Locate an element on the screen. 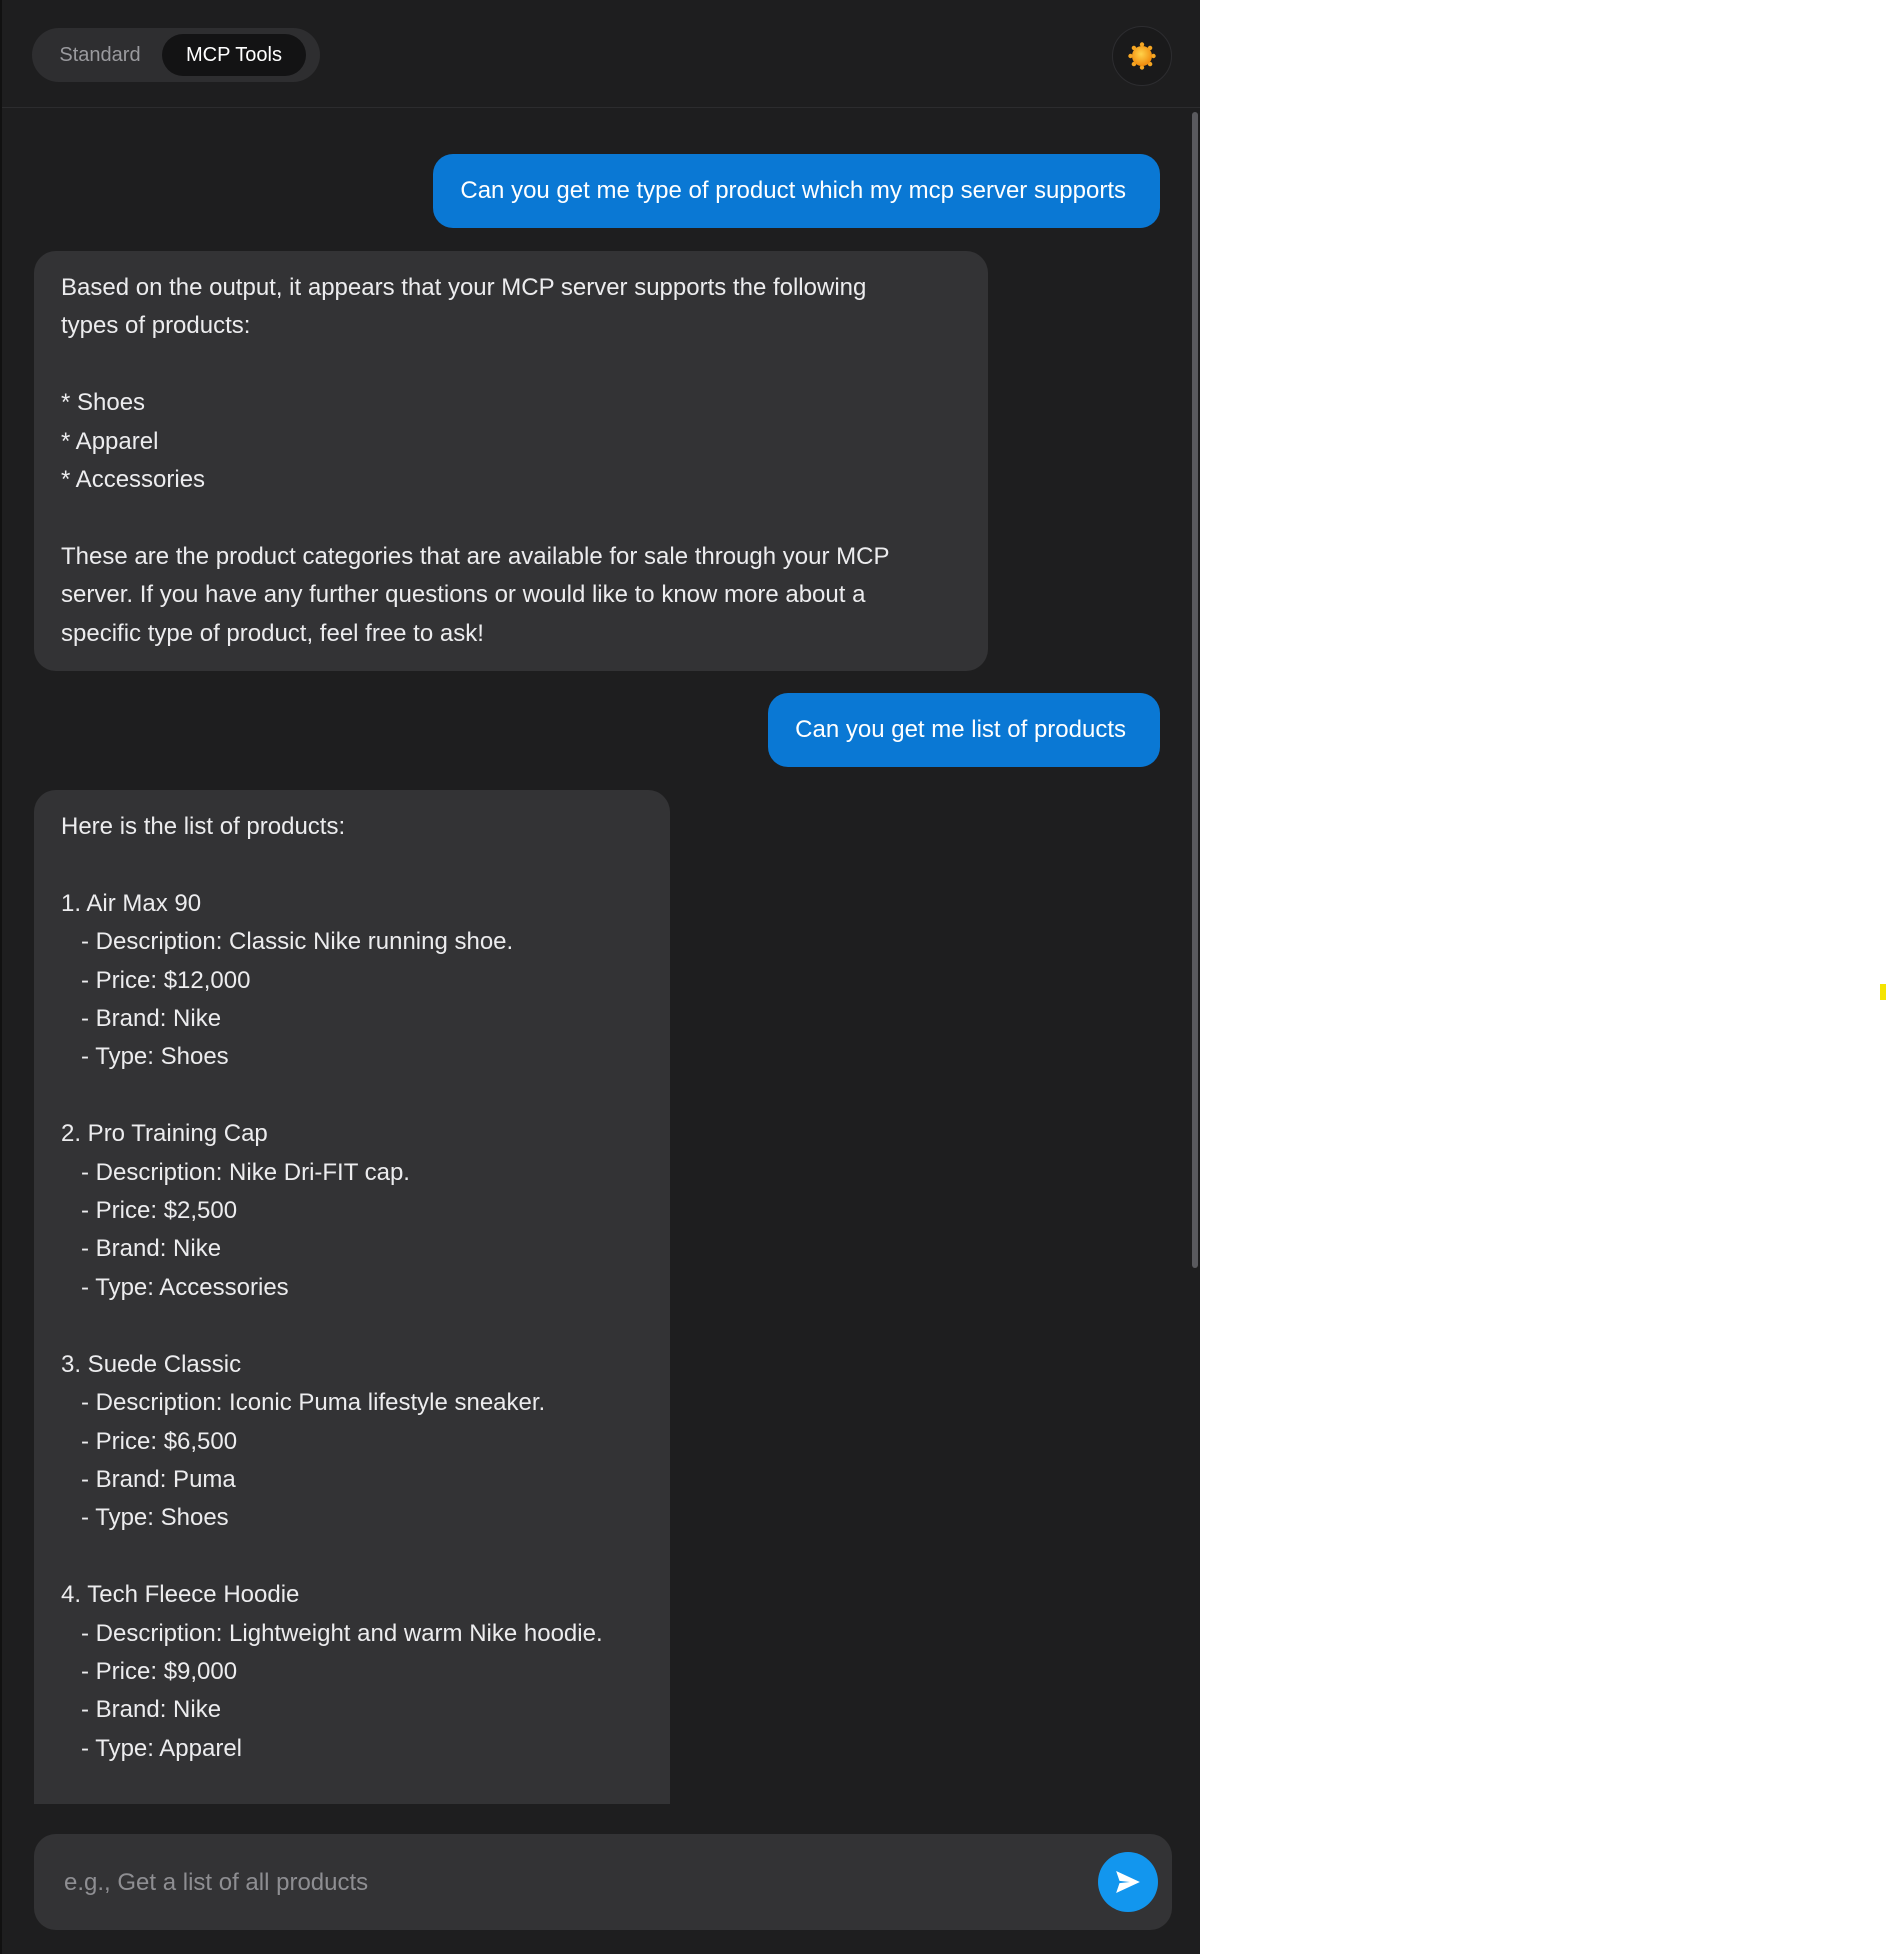 This screenshot has width=1888, height=1954. message-composer is located at coordinates (603, 1882).